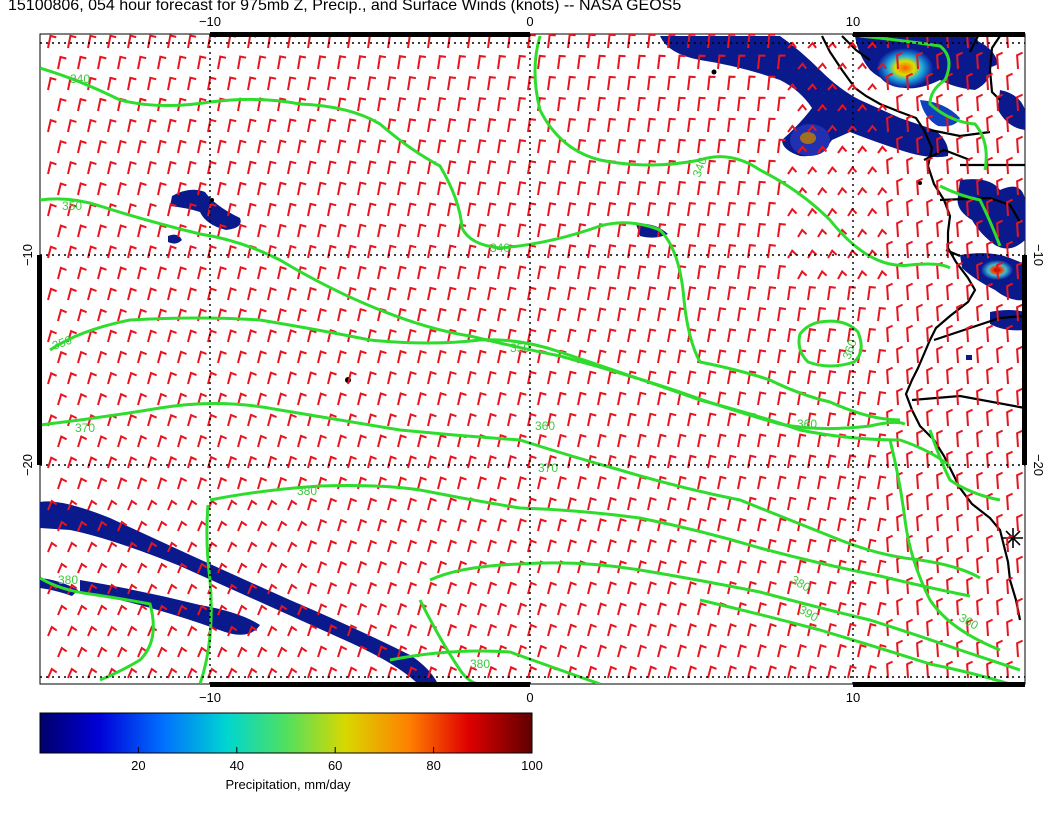 The width and height of the screenshot is (1056, 816). Describe the element at coordinates (853, 697) in the screenshot. I see `bottom-tick-label: 10` at that location.